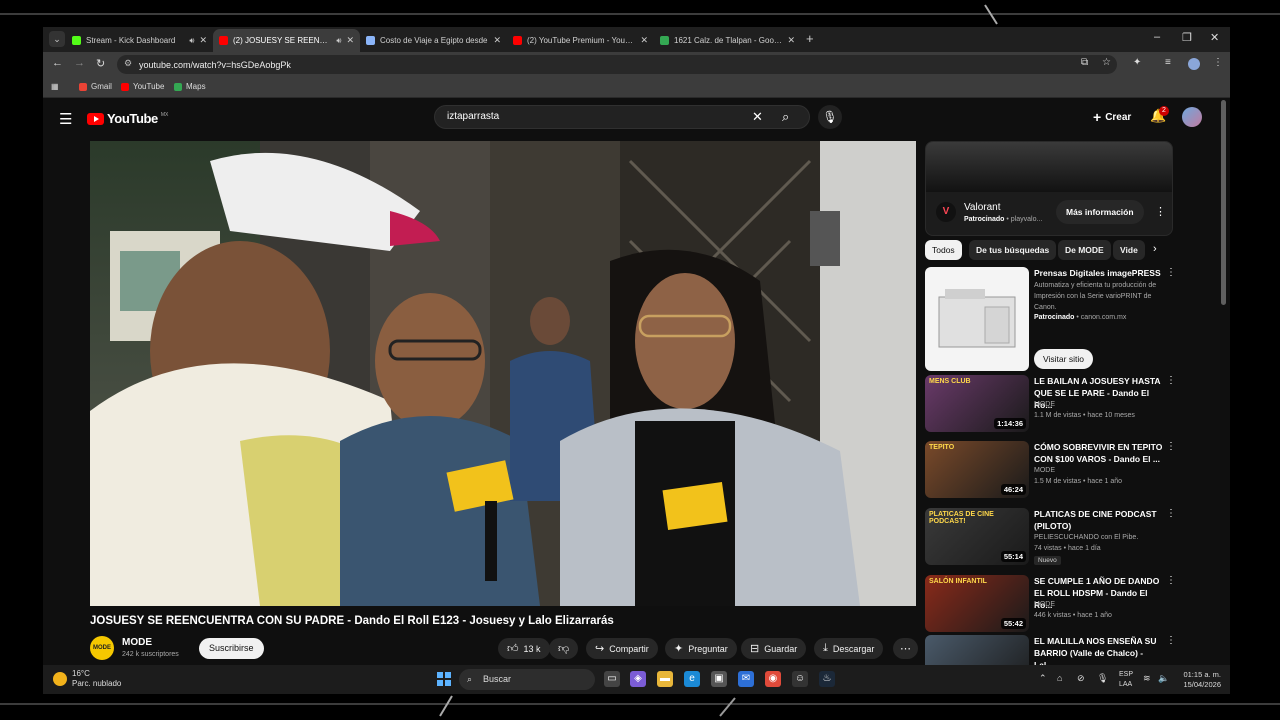  I want to click on tab-search-icon: ⌄, so click(57, 39).